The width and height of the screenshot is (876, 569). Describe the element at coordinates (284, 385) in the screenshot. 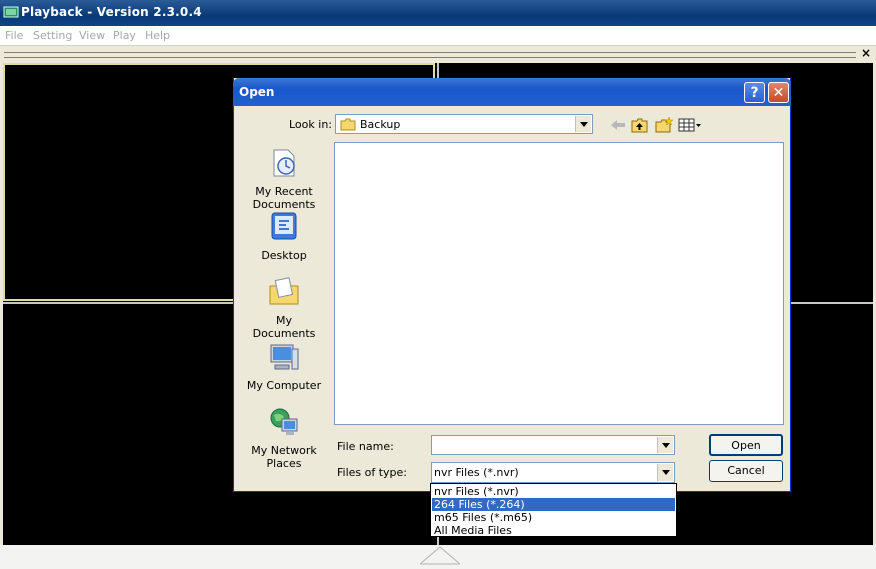

I see `place-label-my-computer: My Computer` at that location.